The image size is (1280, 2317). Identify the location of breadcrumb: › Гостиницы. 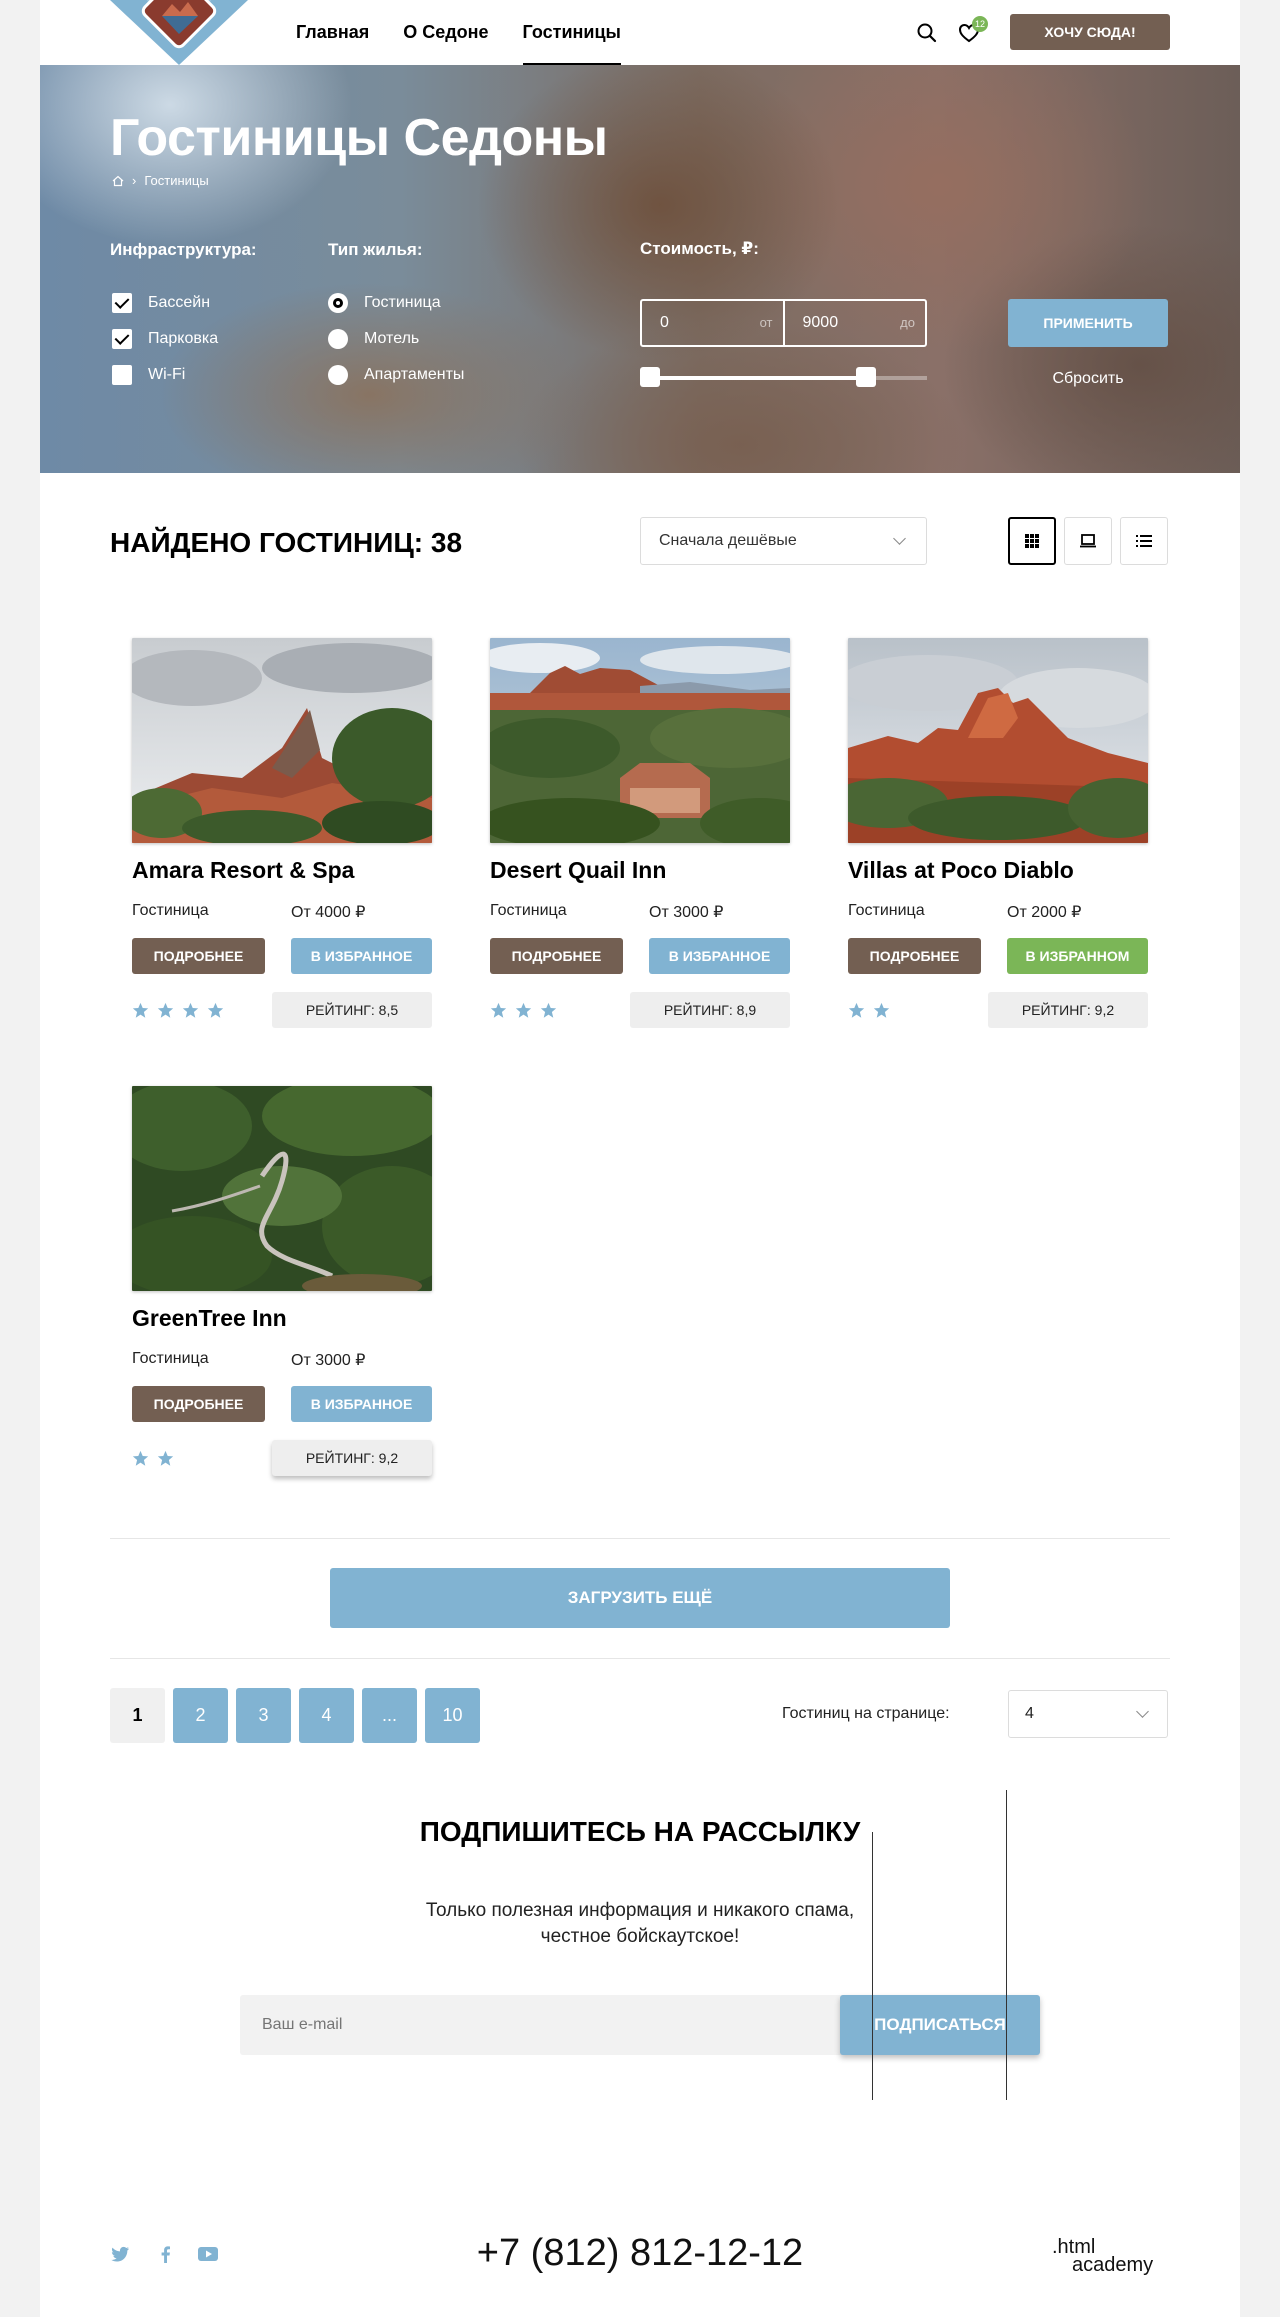
(160, 180).